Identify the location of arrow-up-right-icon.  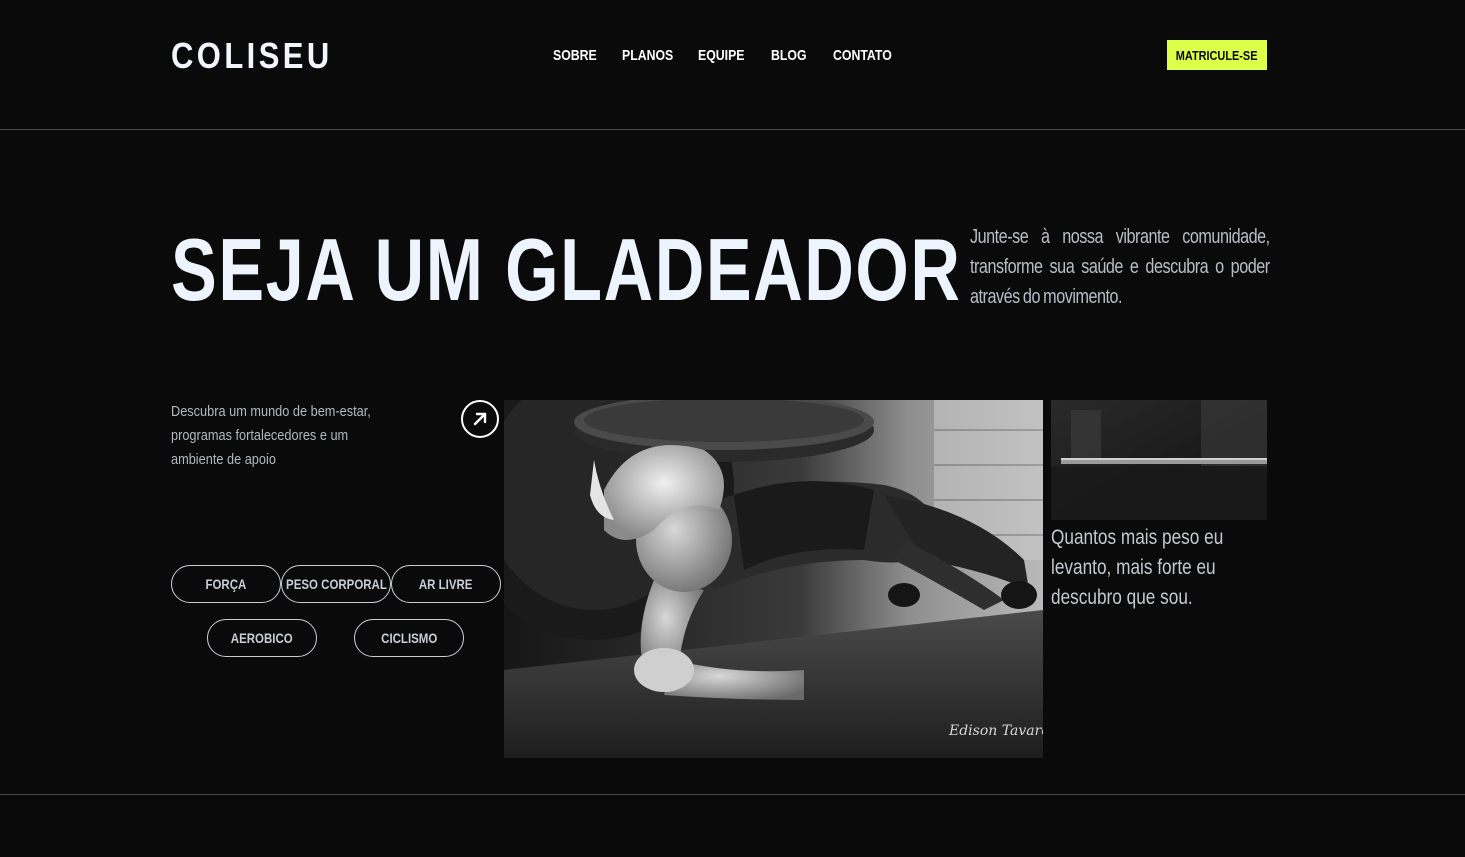
(480, 419).